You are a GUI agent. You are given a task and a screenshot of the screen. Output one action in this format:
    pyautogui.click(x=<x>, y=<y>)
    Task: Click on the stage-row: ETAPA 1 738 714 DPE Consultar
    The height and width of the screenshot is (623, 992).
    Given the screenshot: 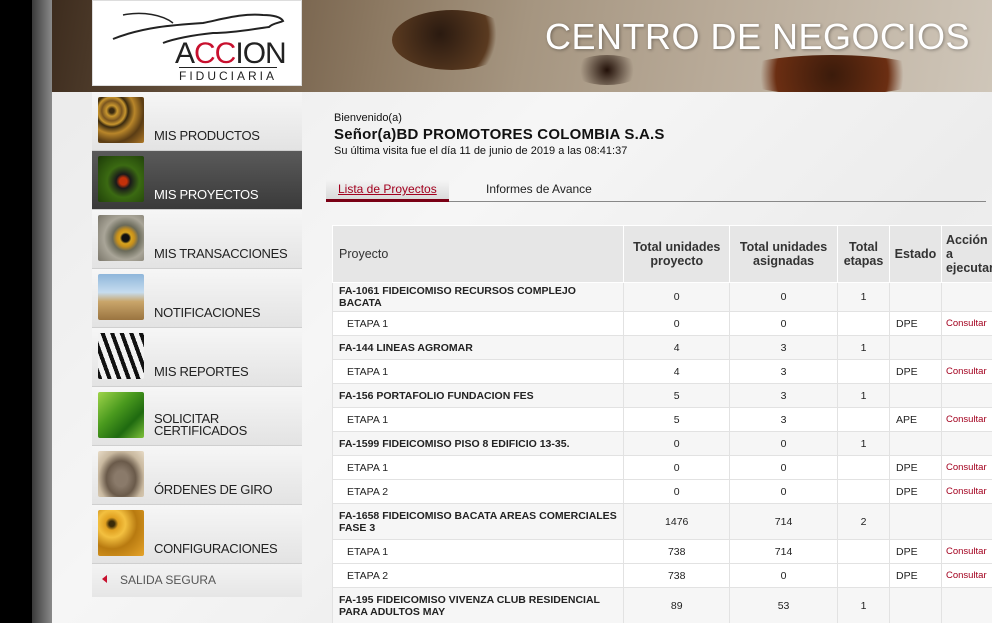 What is the action you would take?
    pyautogui.click(x=661, y=551)
    